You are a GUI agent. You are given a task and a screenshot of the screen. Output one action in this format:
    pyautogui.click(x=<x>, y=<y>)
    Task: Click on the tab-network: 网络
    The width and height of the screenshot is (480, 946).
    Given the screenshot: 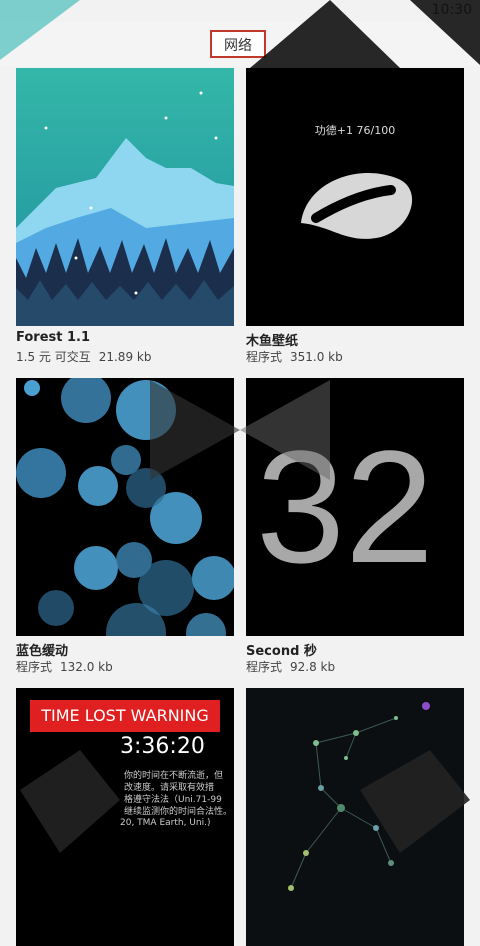 What is the action you would take?
    pyautogui.click(x=238, y=44)
    